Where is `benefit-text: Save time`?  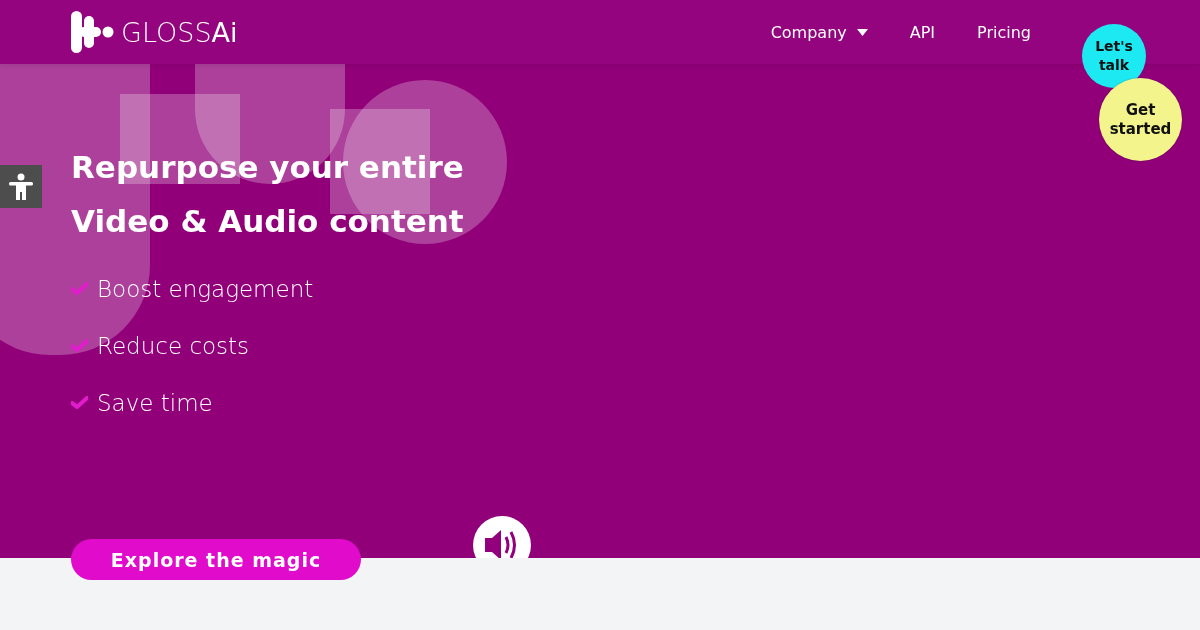 benefit-text: Save time is located at coordinates (155, 402).